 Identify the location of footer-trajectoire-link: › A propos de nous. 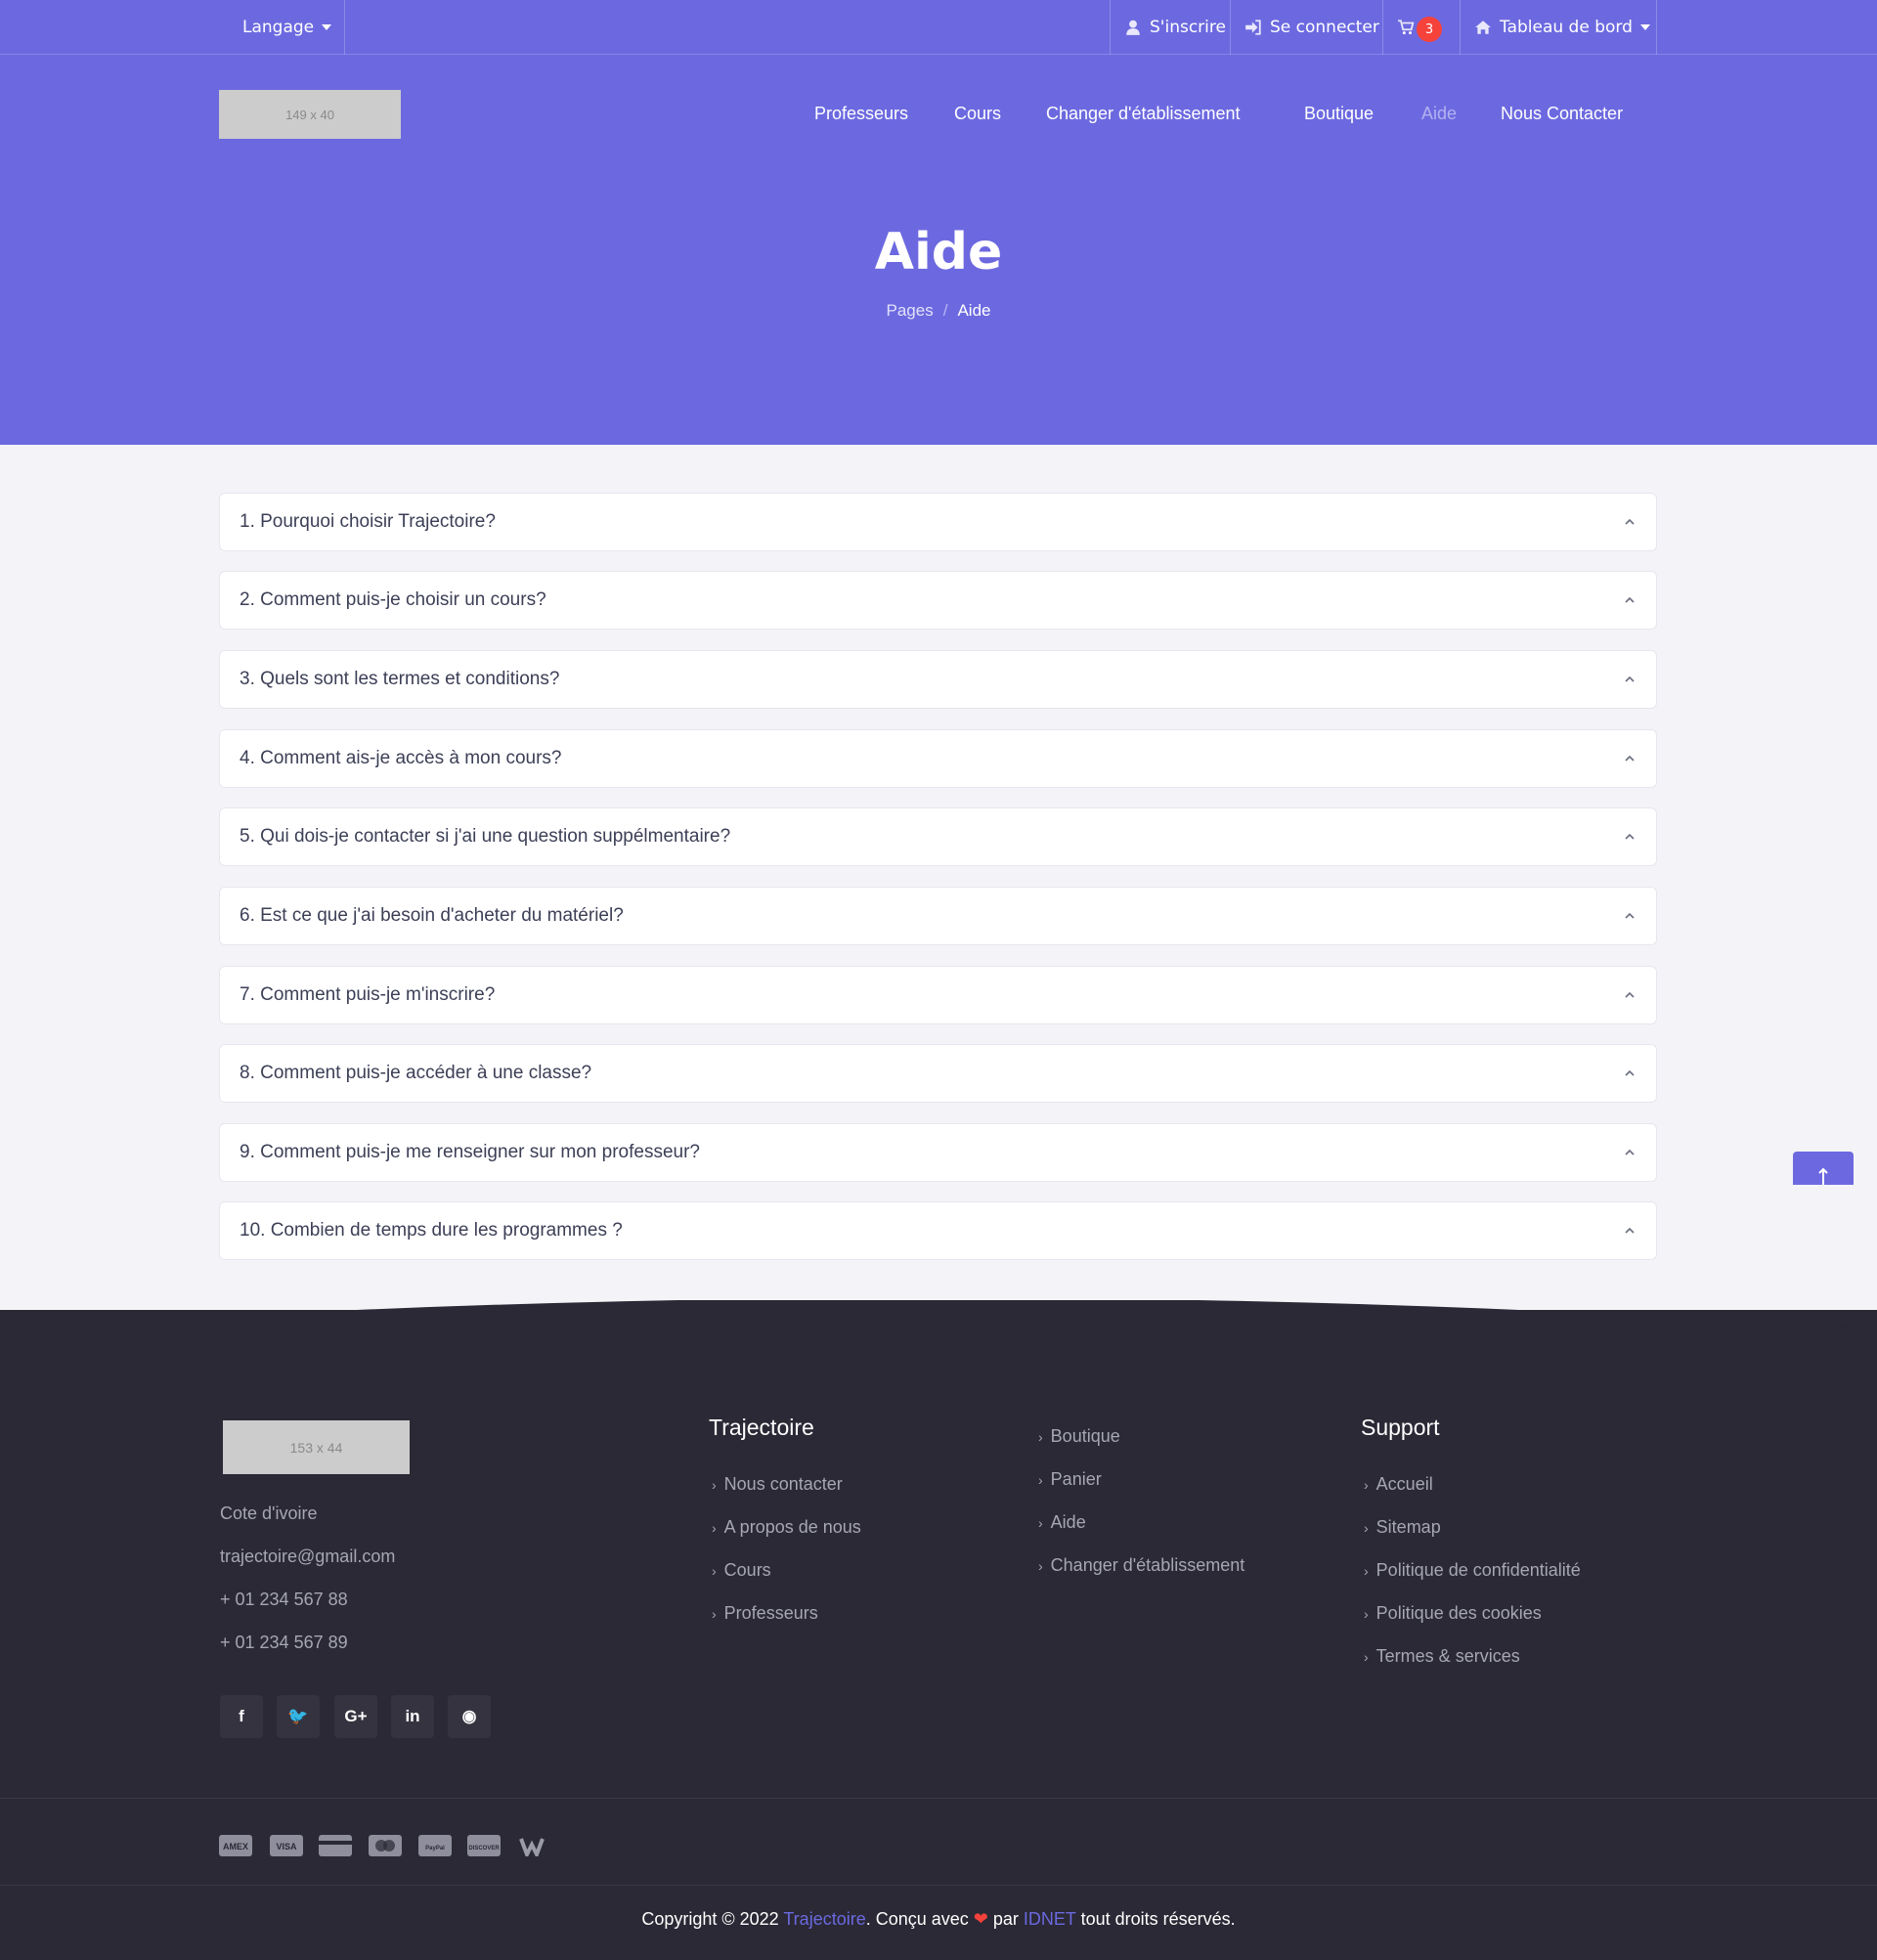
(786, 1527).